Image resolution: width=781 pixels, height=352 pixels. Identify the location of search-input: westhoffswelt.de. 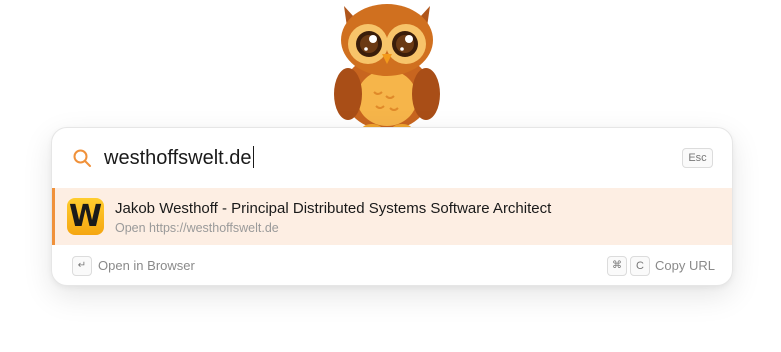
(179, 158).